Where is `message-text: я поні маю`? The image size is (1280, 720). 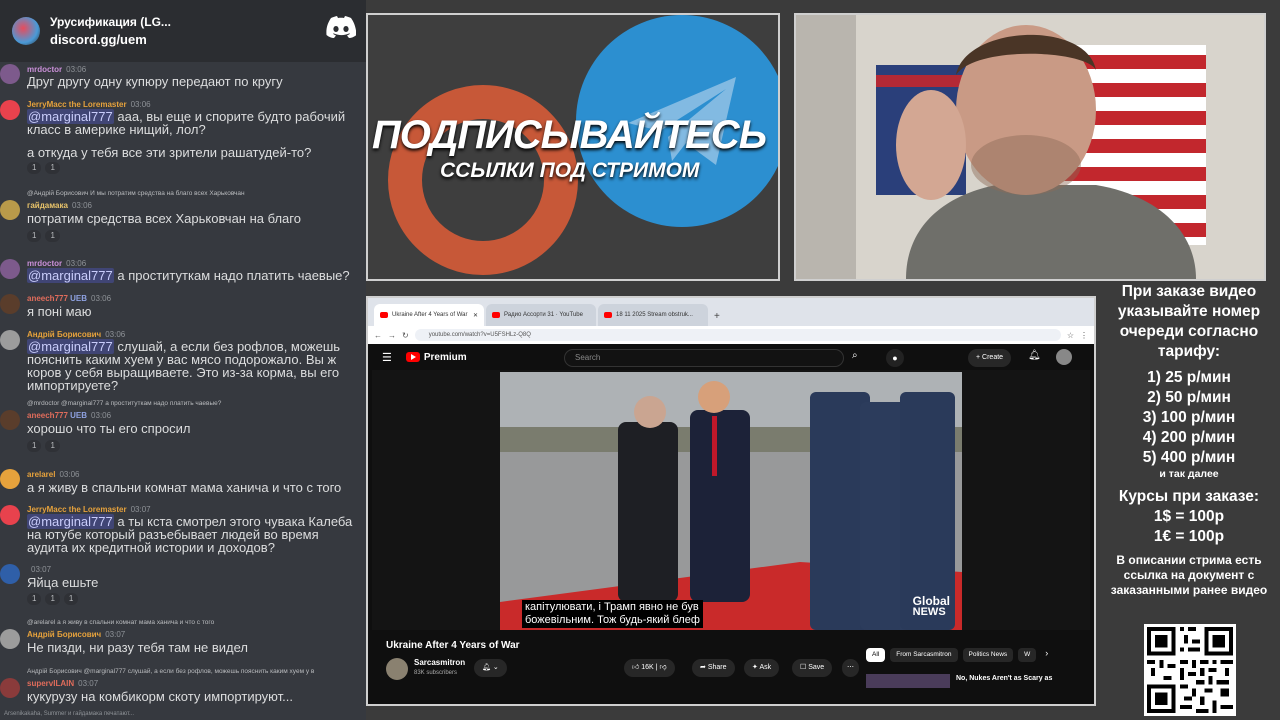
message-text: я поні маю is located at coordinates (59, 311).